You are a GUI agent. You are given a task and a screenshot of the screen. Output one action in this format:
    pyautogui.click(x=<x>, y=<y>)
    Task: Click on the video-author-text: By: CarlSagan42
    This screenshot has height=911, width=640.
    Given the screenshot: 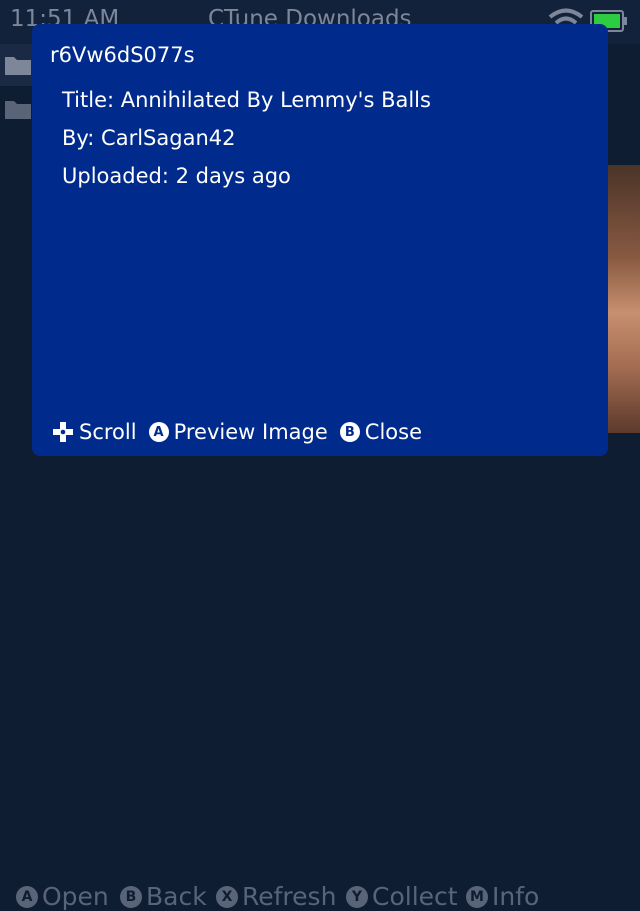 What is the action you would take?
    pyautogui.click(x=149, y=138)
    